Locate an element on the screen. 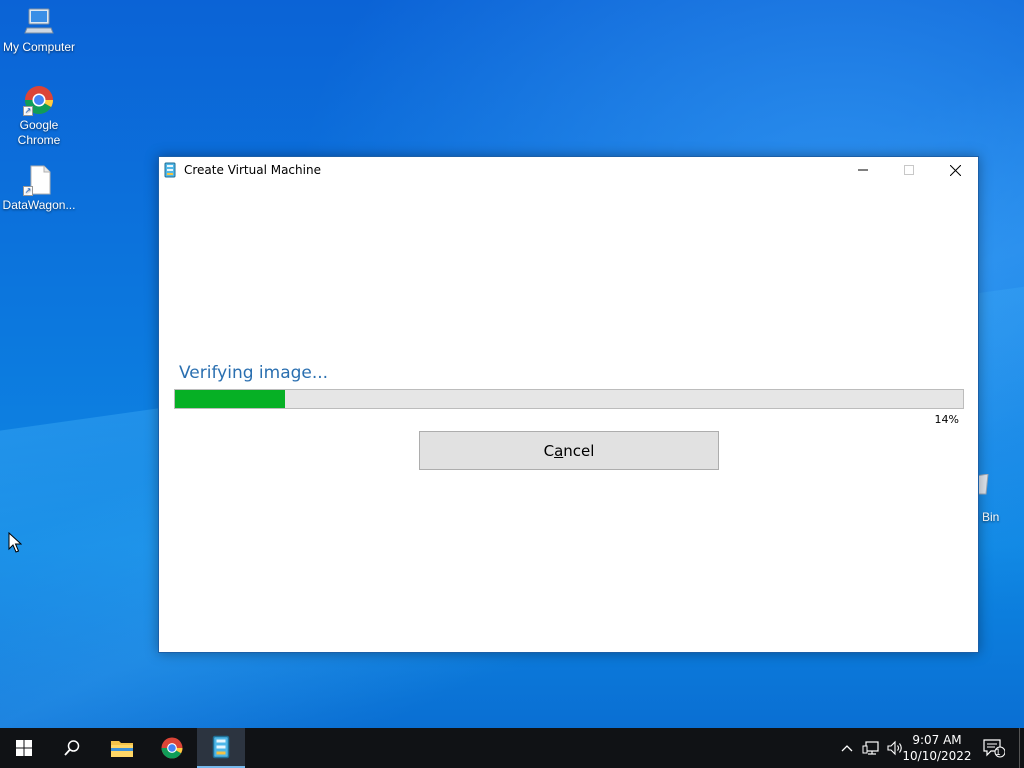 The height and width of the screenshot is (768, 1024). search-button is located at coordinates (72, 748).